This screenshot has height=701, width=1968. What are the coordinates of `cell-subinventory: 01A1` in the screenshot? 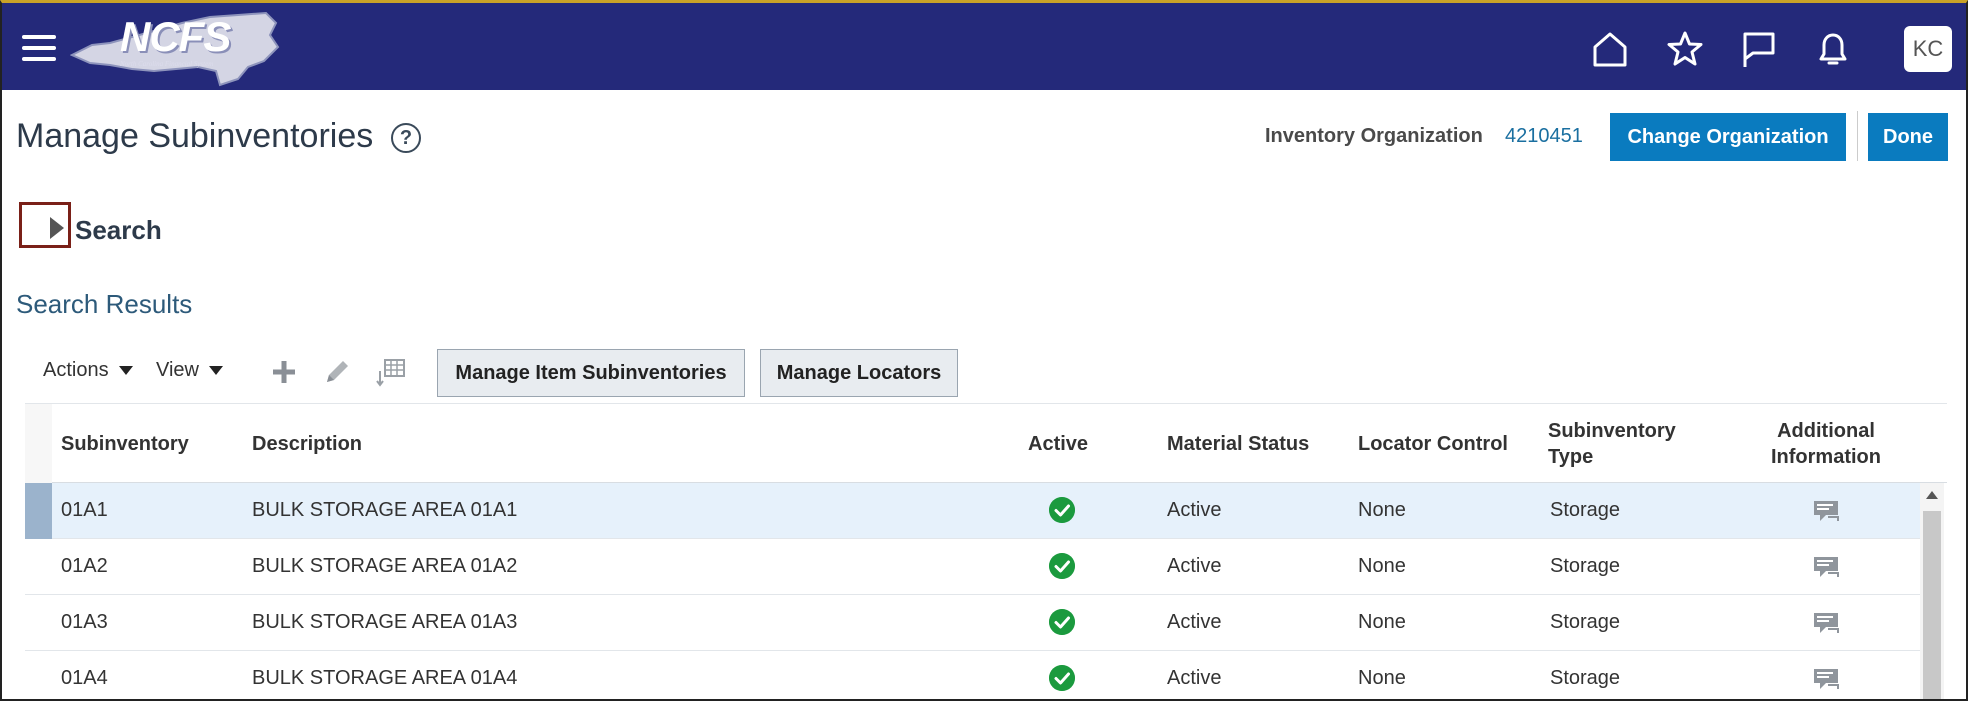 It's located at (84, 510).